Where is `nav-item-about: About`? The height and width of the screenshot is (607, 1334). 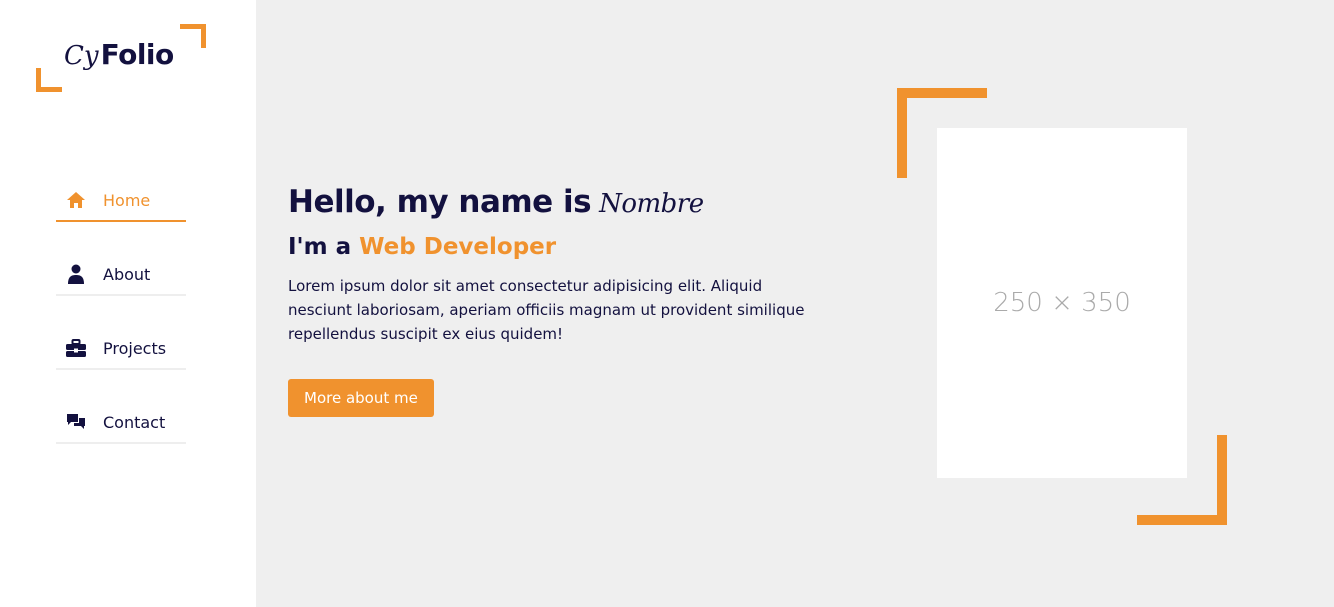 nav-item-about: About is located at coordinates (121, 275).